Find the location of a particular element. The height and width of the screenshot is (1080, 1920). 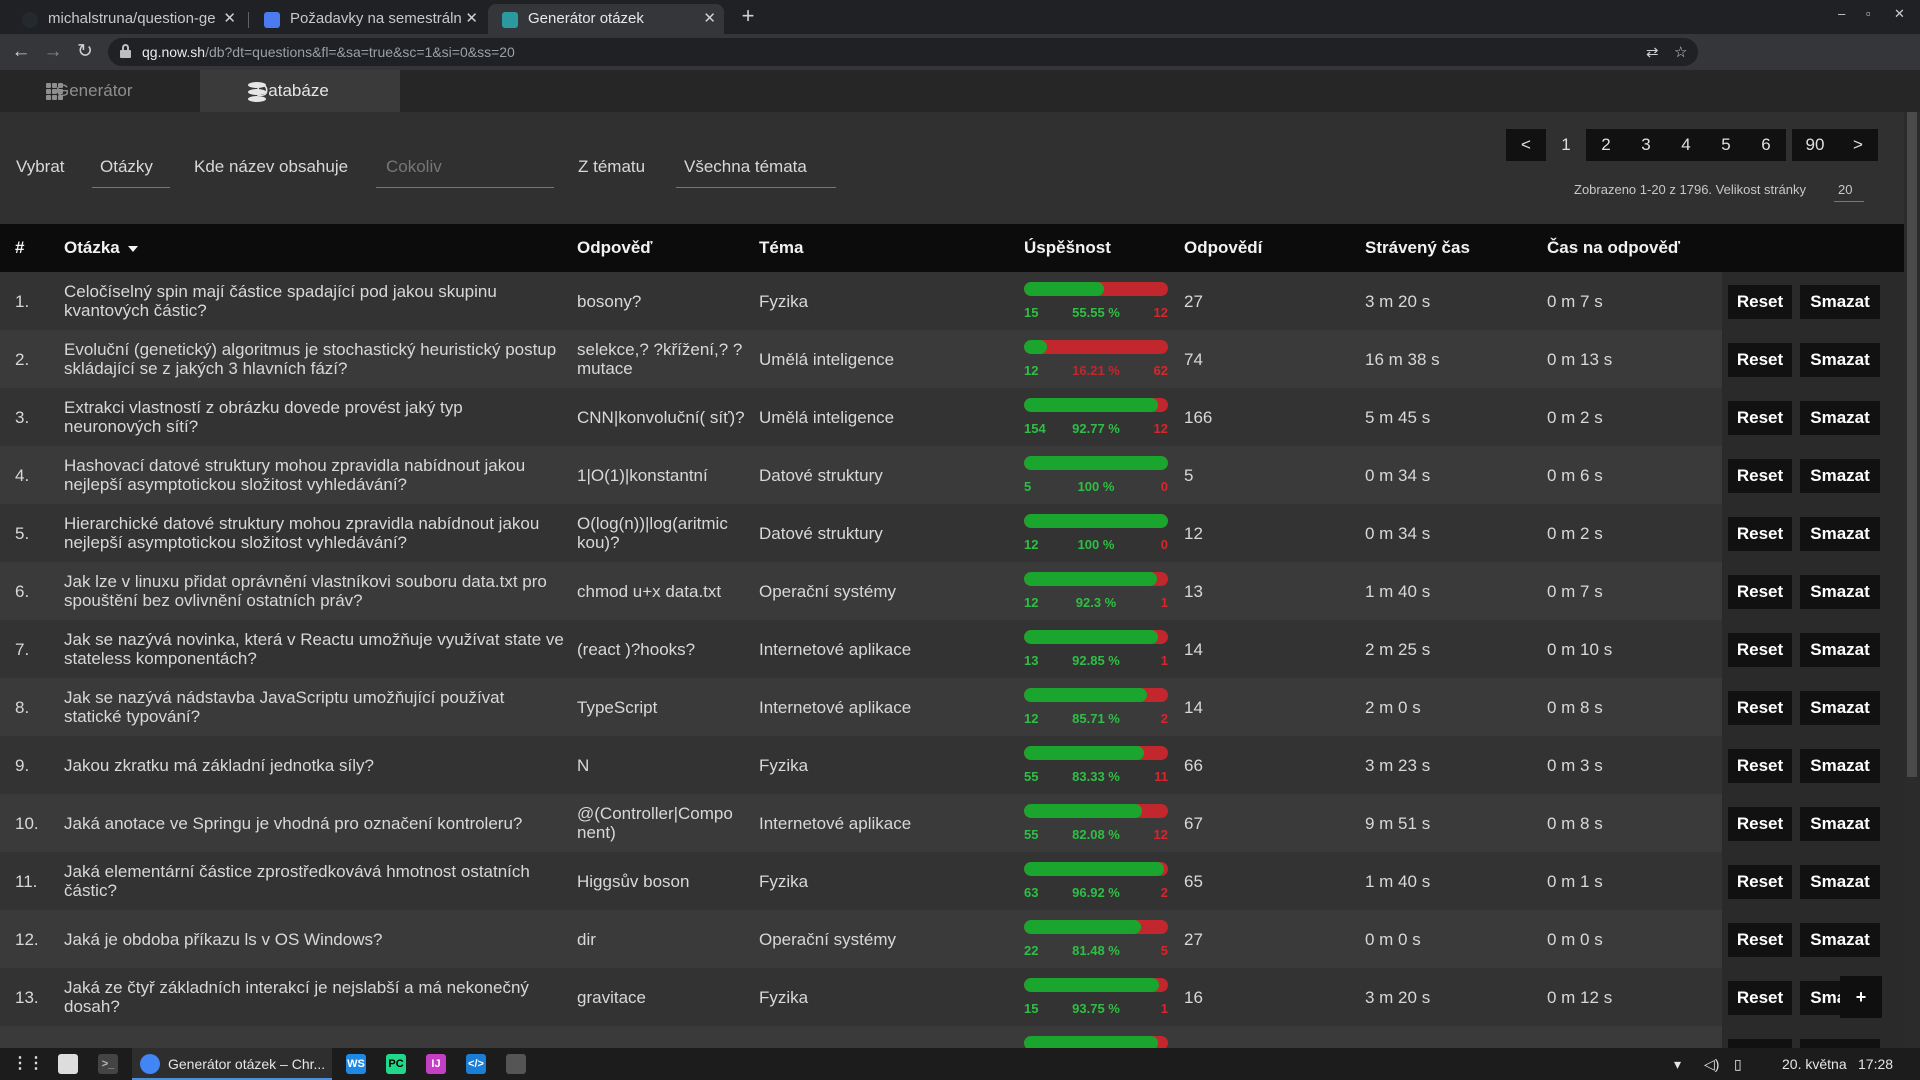

new-tab-icon: + is located at coordinates (748, 17).